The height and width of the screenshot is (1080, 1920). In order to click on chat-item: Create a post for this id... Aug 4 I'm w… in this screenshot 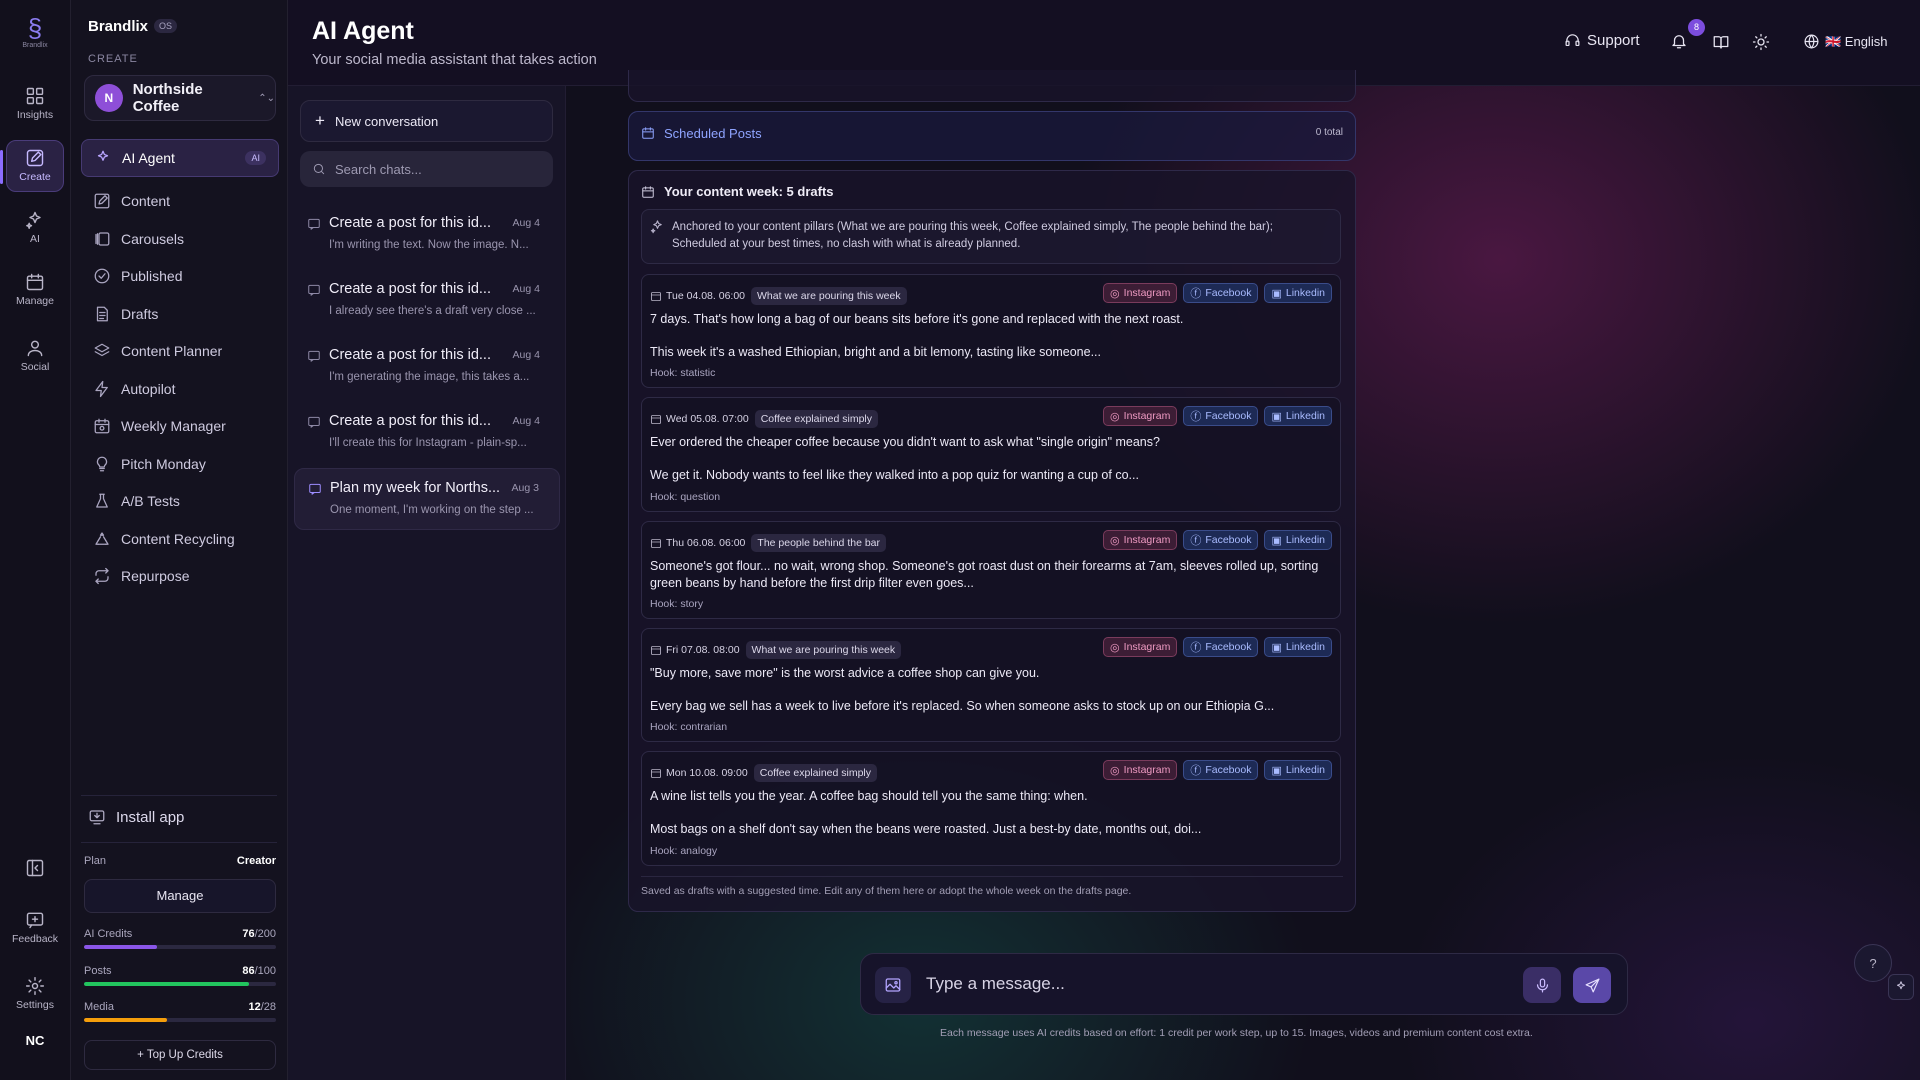, I will do `click(427, 235)`.